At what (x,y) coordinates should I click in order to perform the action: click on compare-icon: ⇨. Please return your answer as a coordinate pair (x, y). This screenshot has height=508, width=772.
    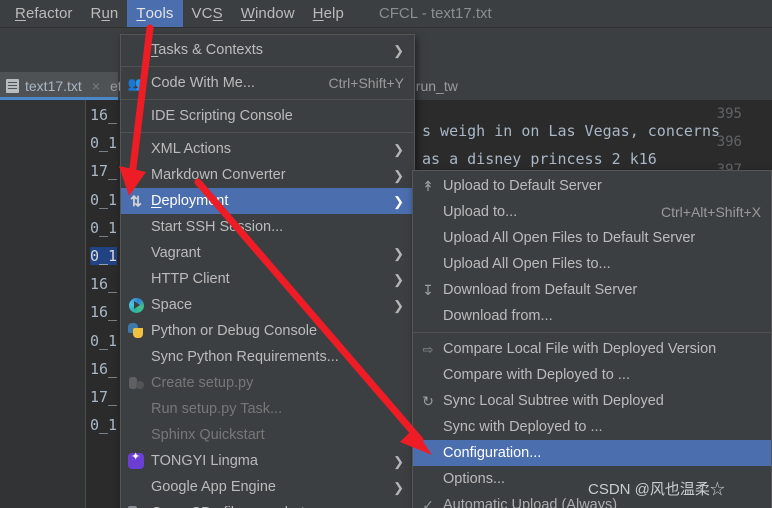
    Looking at the image, I should click on (428, 349).